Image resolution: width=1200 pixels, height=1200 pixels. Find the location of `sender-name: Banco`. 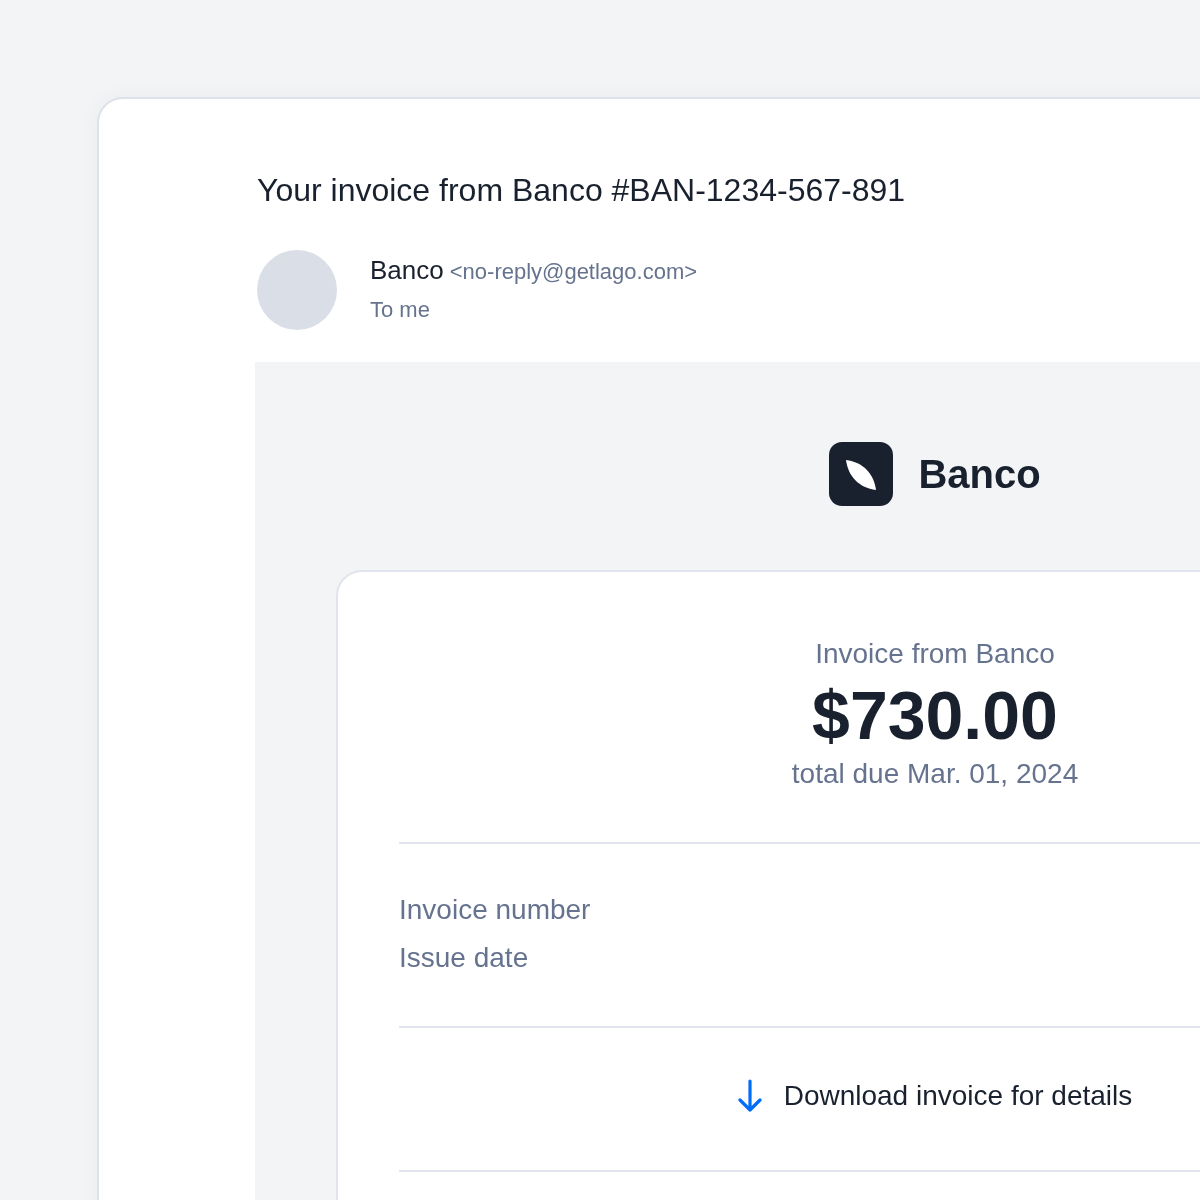

sender-name: Banco is located at coordinates (407, 270).